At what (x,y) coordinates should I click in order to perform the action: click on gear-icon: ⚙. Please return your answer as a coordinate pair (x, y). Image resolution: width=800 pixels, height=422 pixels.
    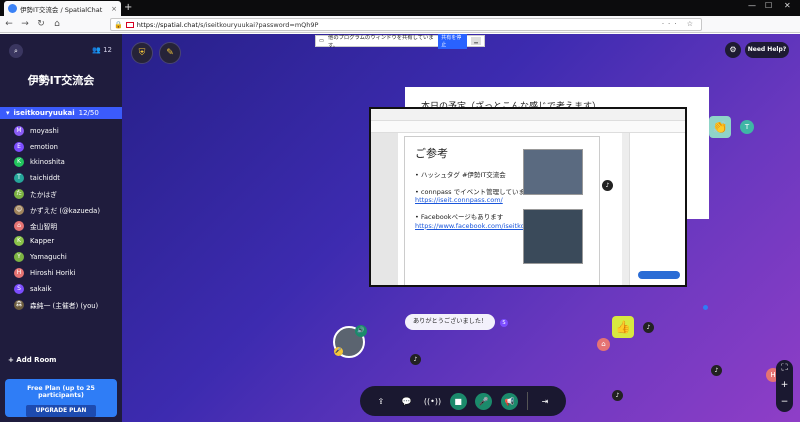
    Looking at the image, I should click on (733, 50).